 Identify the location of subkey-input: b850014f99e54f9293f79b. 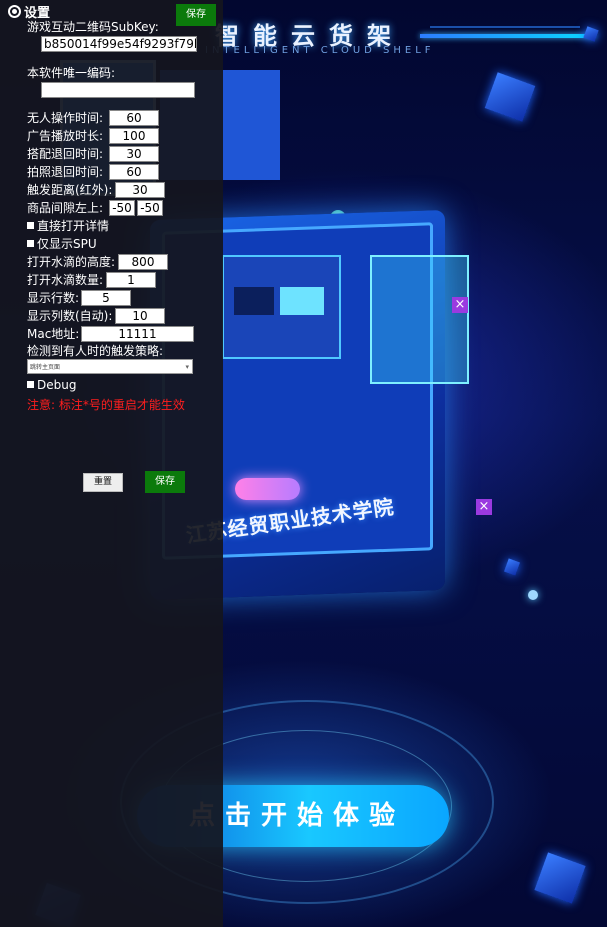
(119, 44).